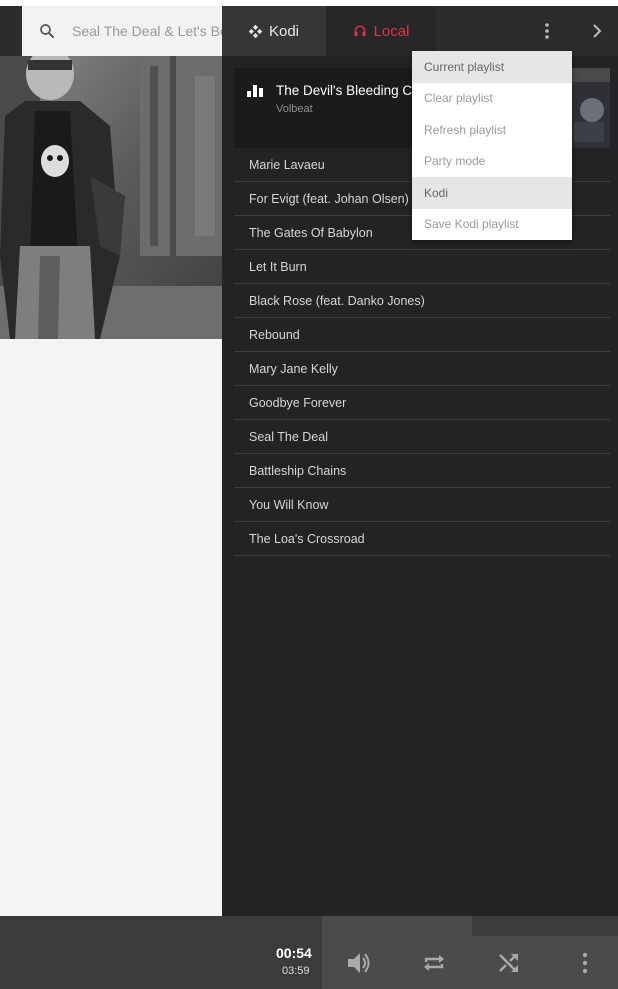 The height and width of the screenshot is (989, 618). I want to click on list-item: Let It Burn, so click(422, 267).